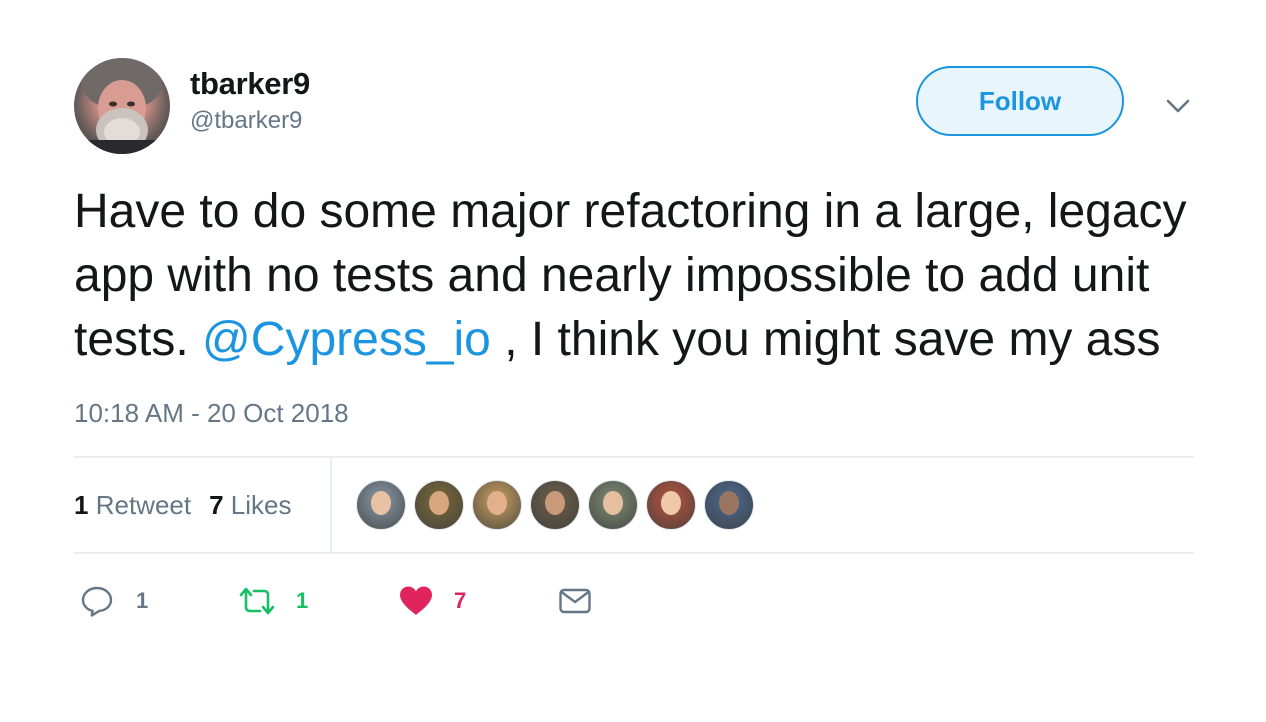 The width and height of the screenshot is (1266, 722). I want to click on like-stat: 7 Likes, so click(250, 505).